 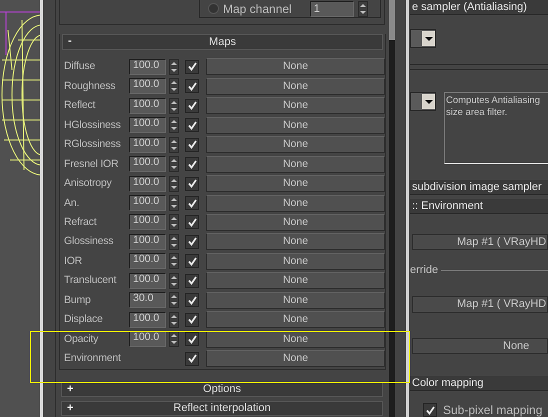 I want to click on map-slot-label: Displace, so click(x=84, y=320).